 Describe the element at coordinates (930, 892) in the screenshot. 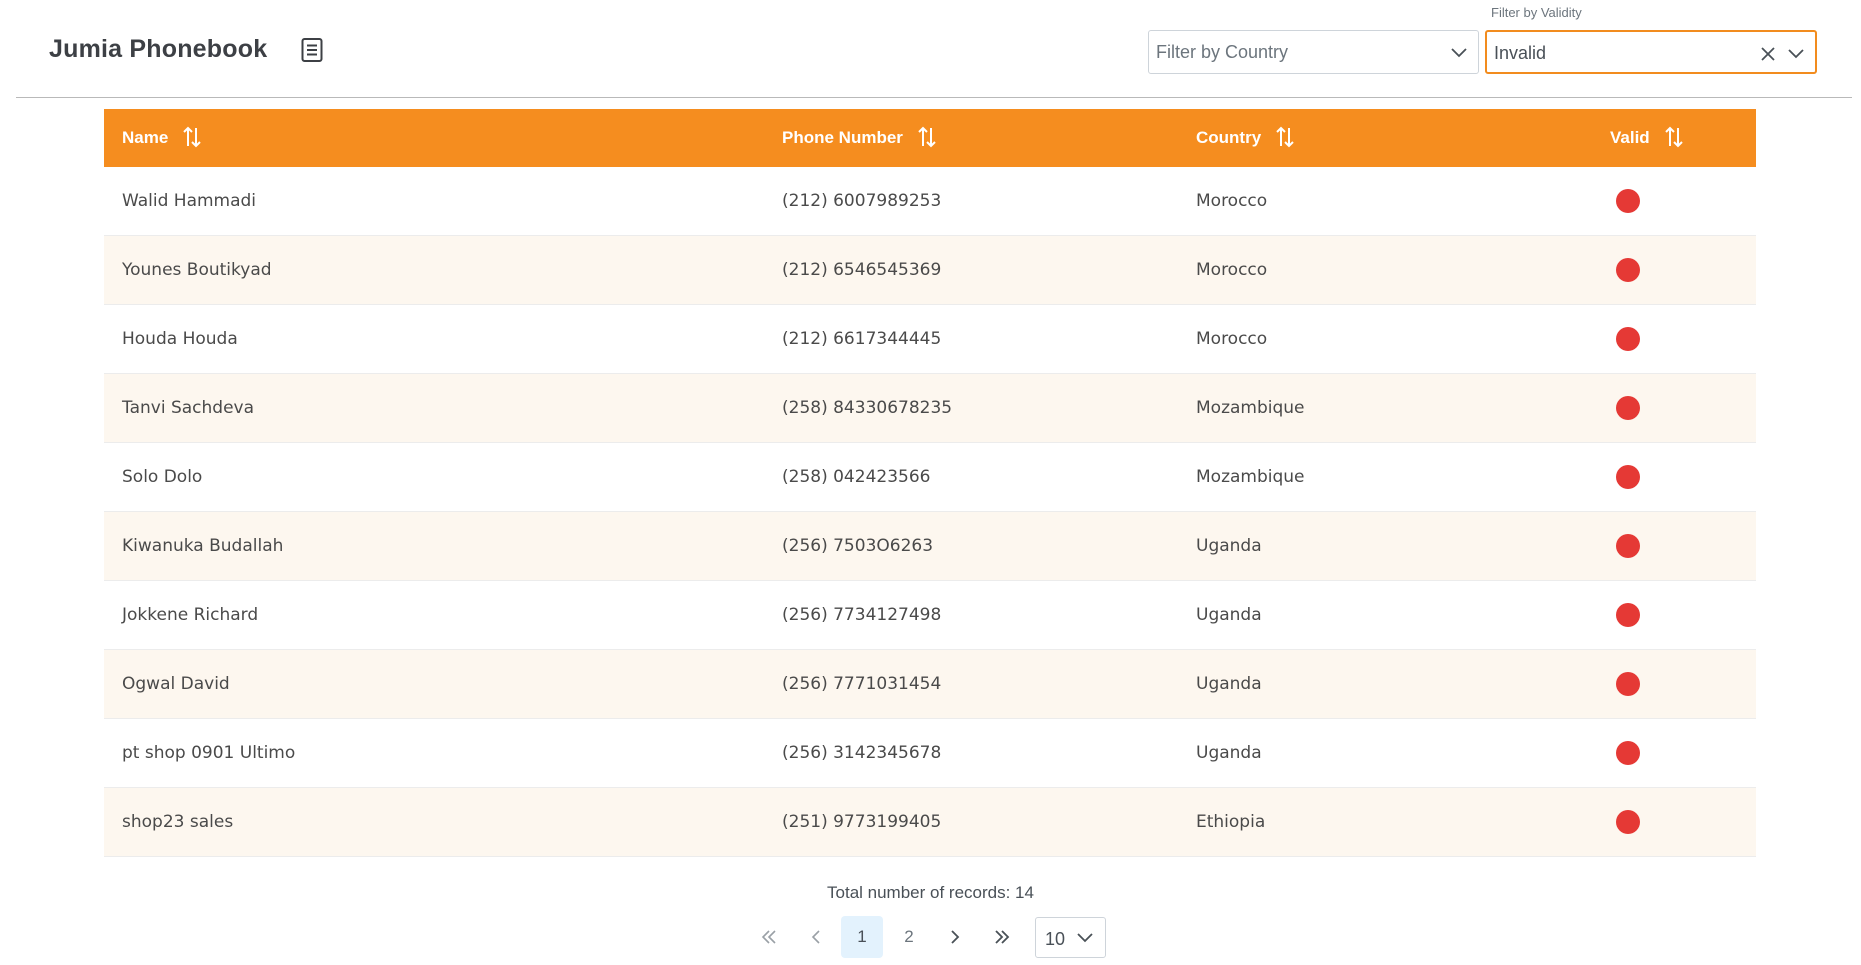

I see `total-records-label: Total number of records: 14` at that location.